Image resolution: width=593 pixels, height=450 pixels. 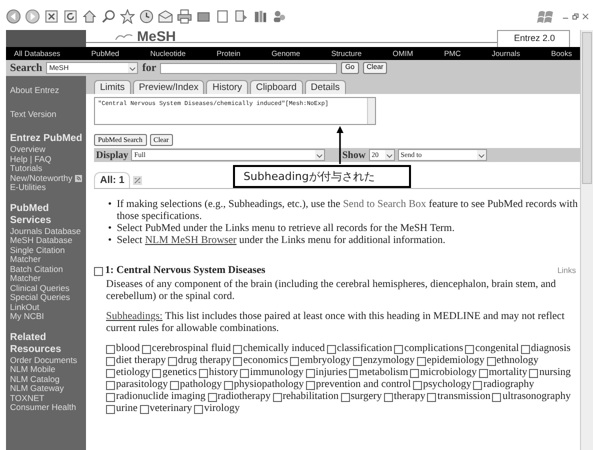 What do you see at coordinates (32, 16) in the screenshot?
I see `forward-icon` at bounding box center [32, 16].